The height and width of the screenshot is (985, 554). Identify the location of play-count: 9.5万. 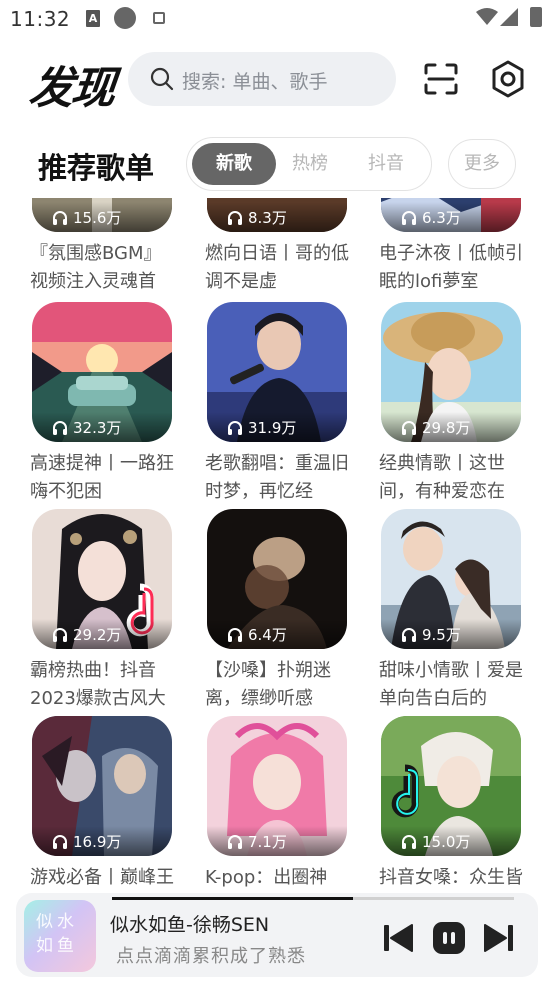
(451, 634).